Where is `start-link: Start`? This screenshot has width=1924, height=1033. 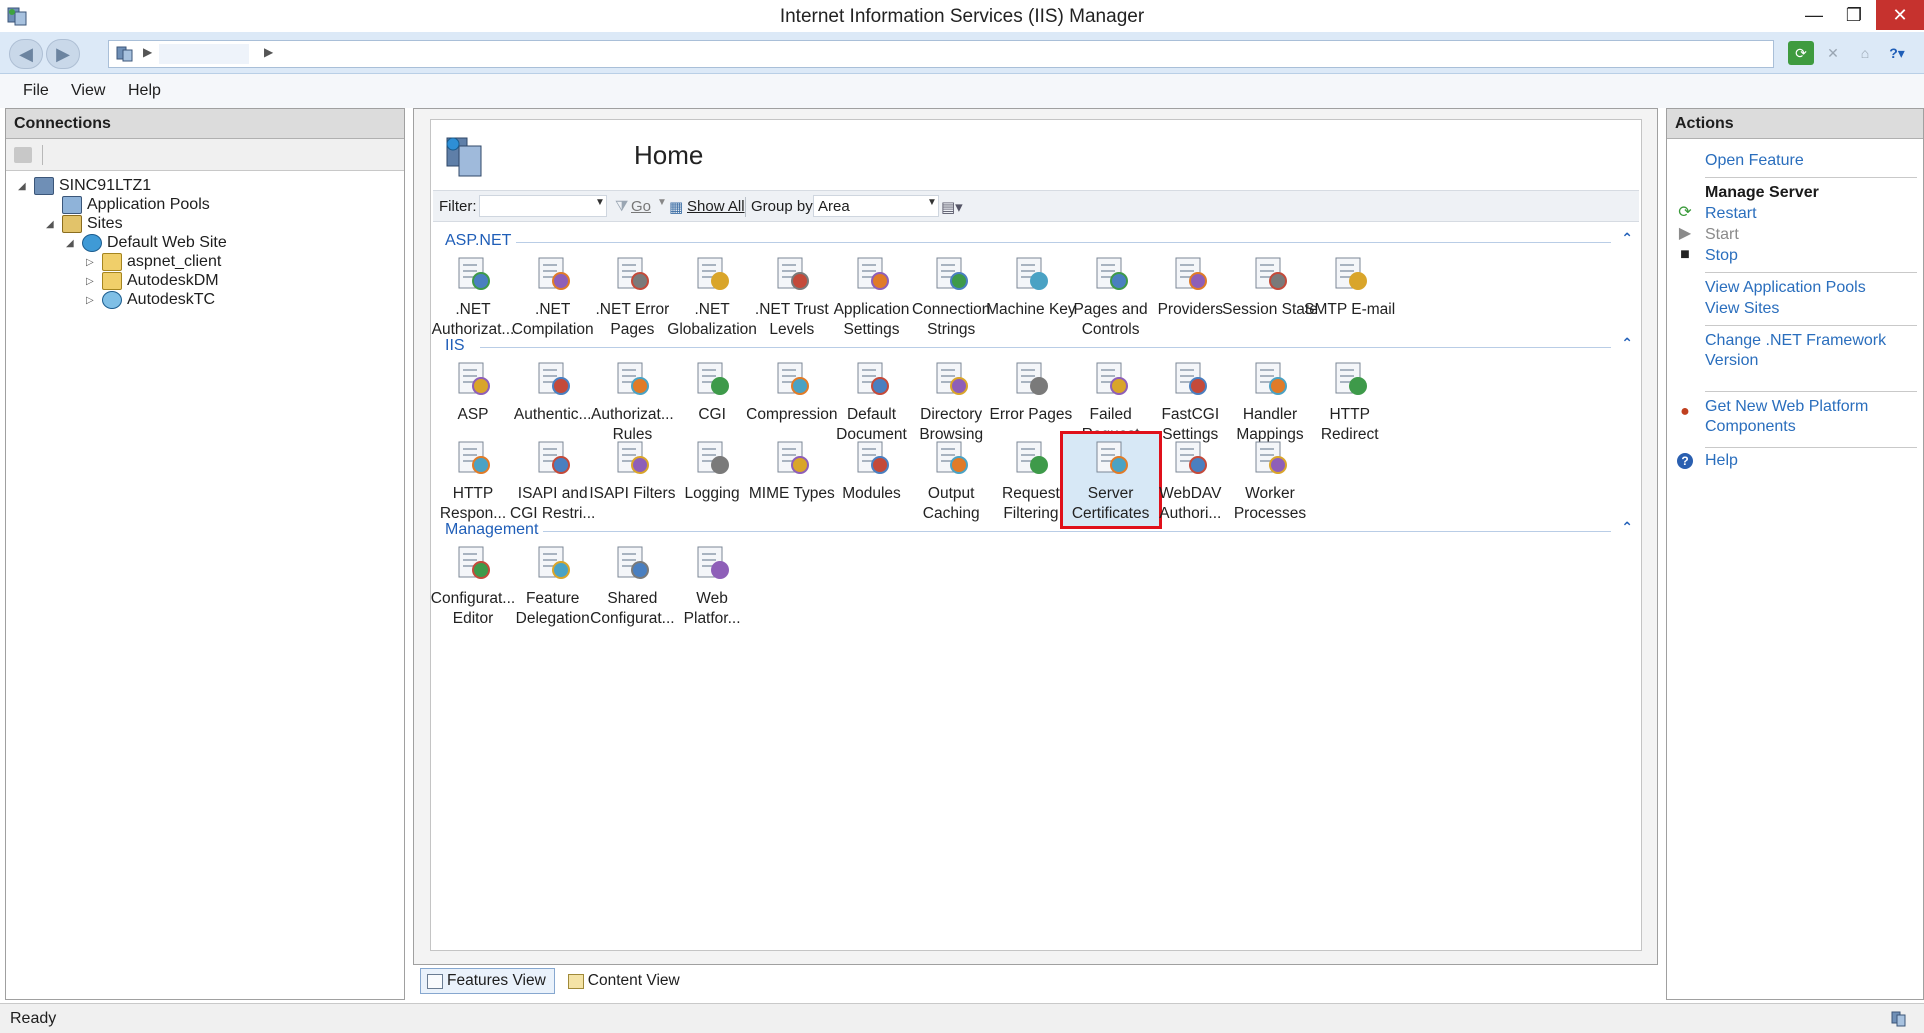
start-link: Start is located at coordinates (1722, 235).